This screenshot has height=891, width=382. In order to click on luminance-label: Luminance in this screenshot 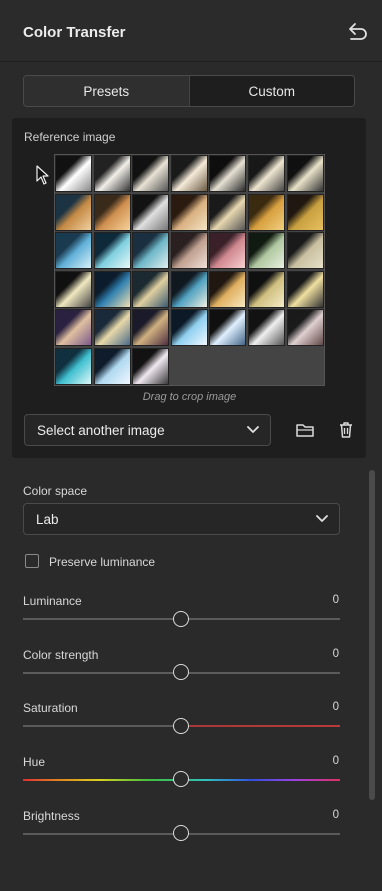, I will do `click(52, 601)`.